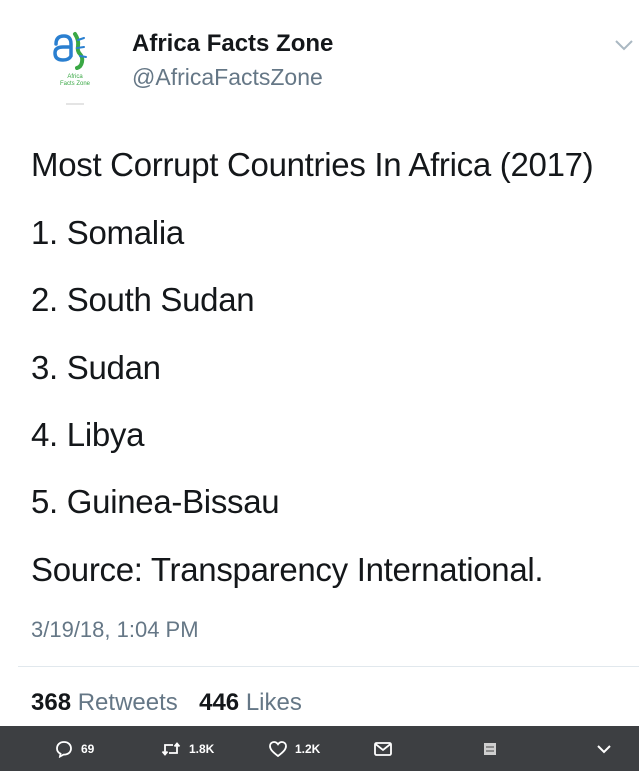 This screenshot has height=771, width=639. I want to click on like-count: 1.2K, so click(308, 748).